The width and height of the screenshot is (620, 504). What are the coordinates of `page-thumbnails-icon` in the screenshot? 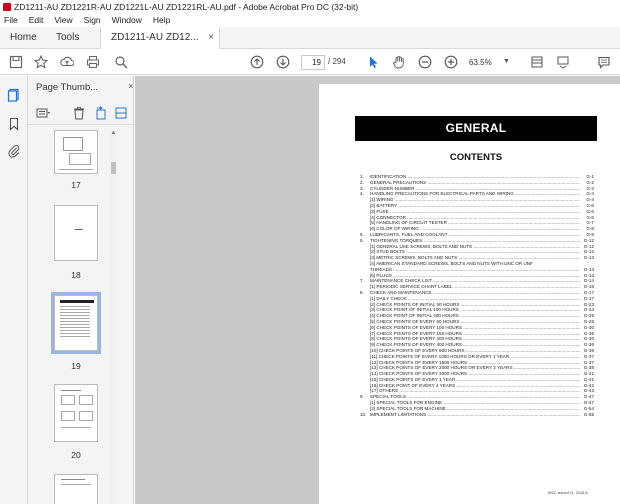 It's located at (14, 95).